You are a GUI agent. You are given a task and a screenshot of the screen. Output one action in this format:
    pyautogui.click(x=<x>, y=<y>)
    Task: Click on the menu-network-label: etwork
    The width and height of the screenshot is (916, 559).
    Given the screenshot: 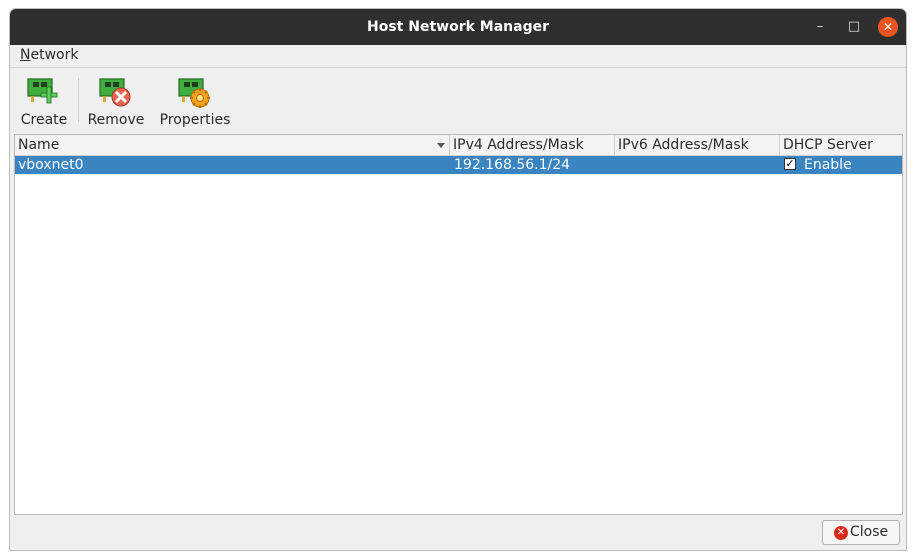 What is the action you would take?
    pyautogui.click(x=54, y=55)
    